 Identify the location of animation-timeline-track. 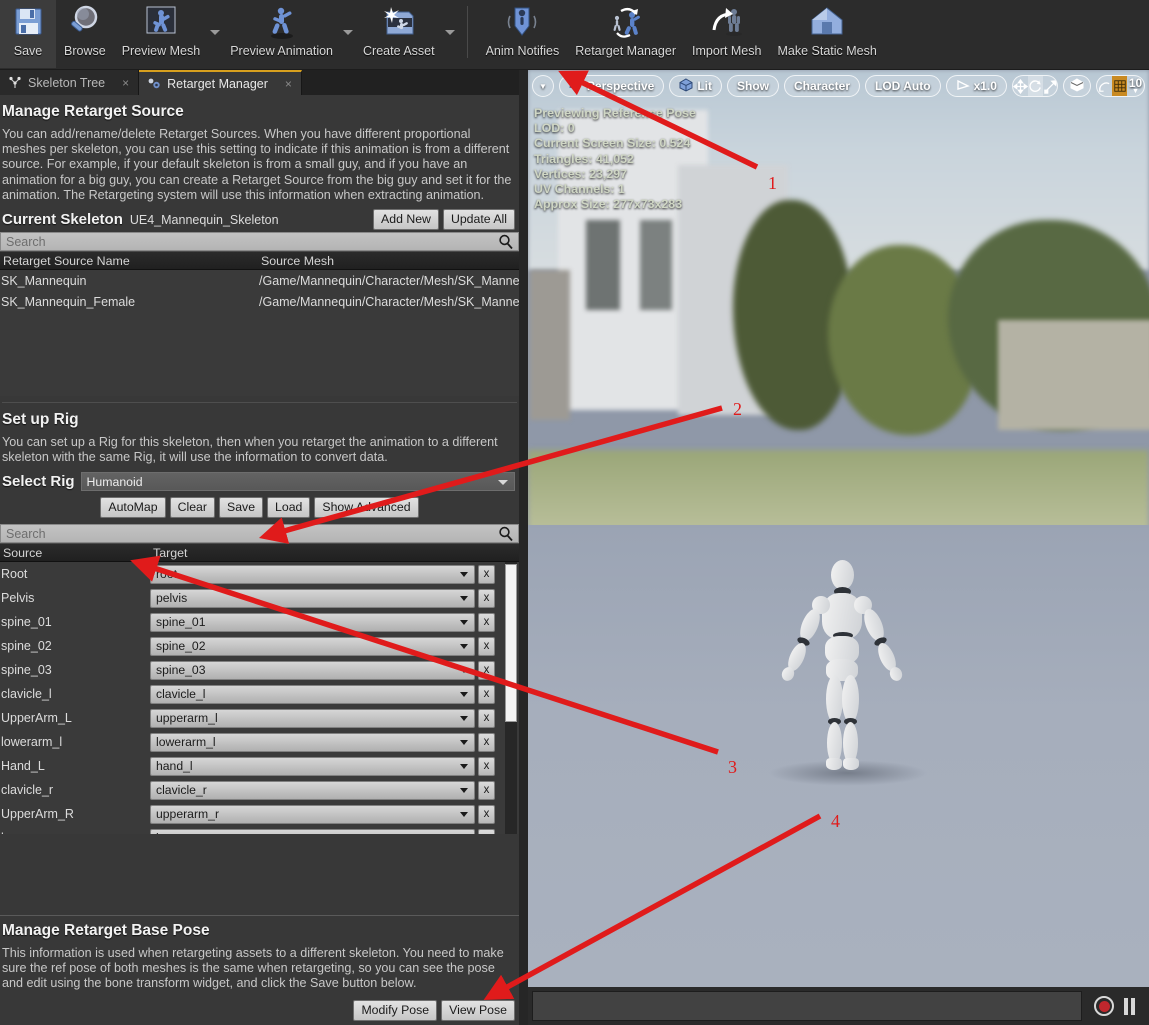
(807, 1006).